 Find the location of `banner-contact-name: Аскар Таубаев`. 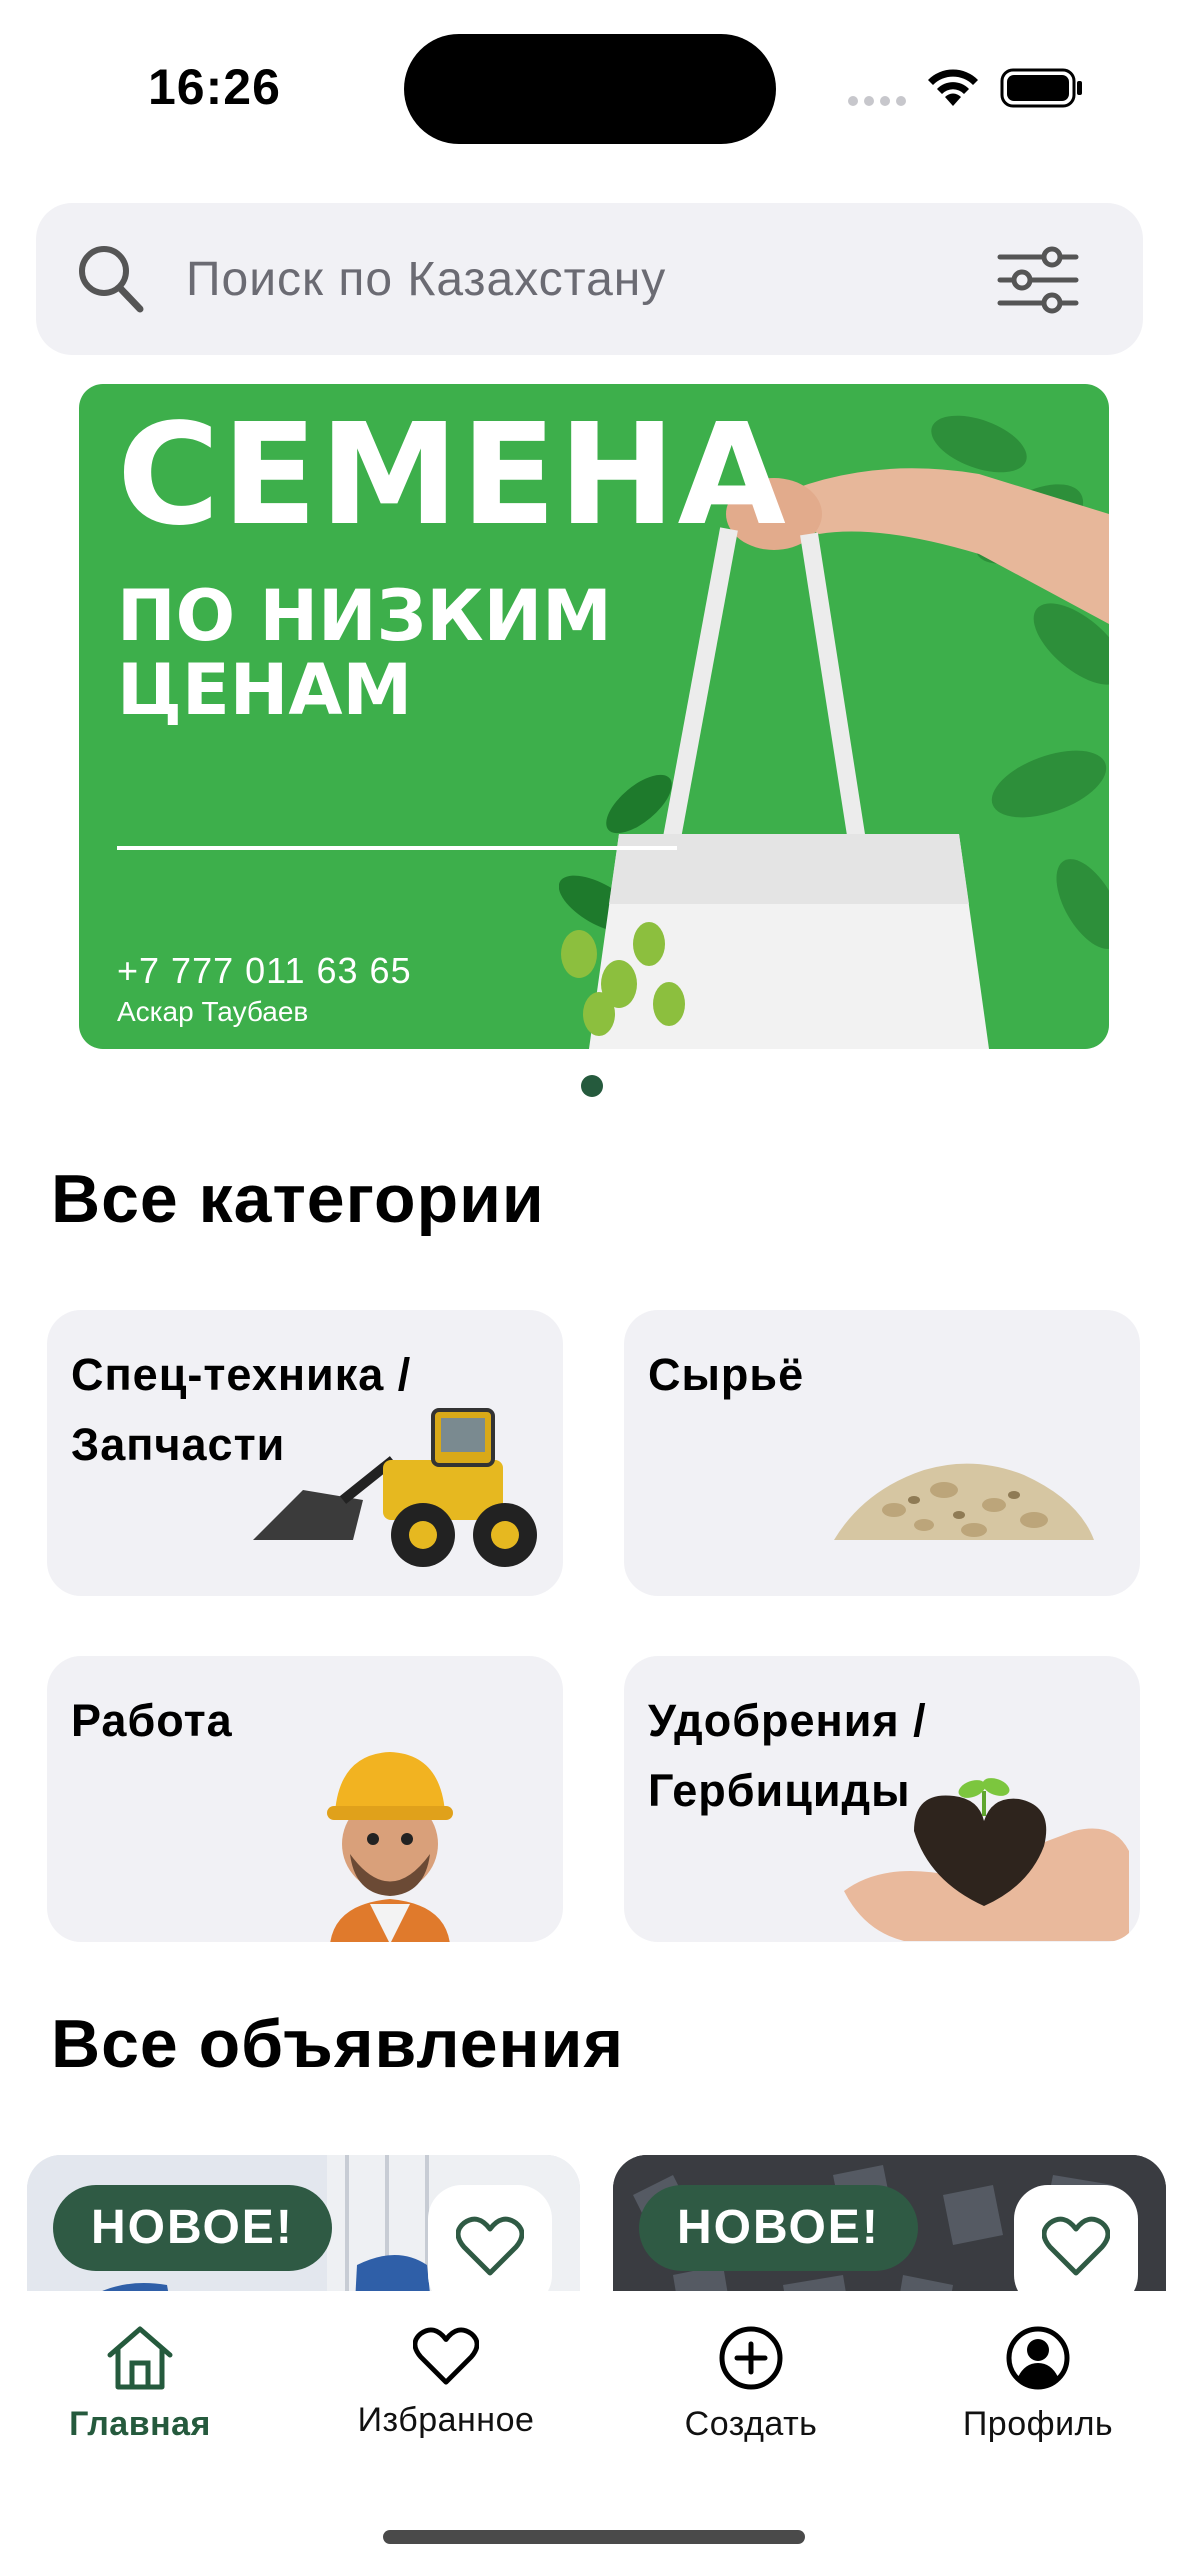

banner-contact-name: Аскар Таубаев is located at coordinates (213, 1011).